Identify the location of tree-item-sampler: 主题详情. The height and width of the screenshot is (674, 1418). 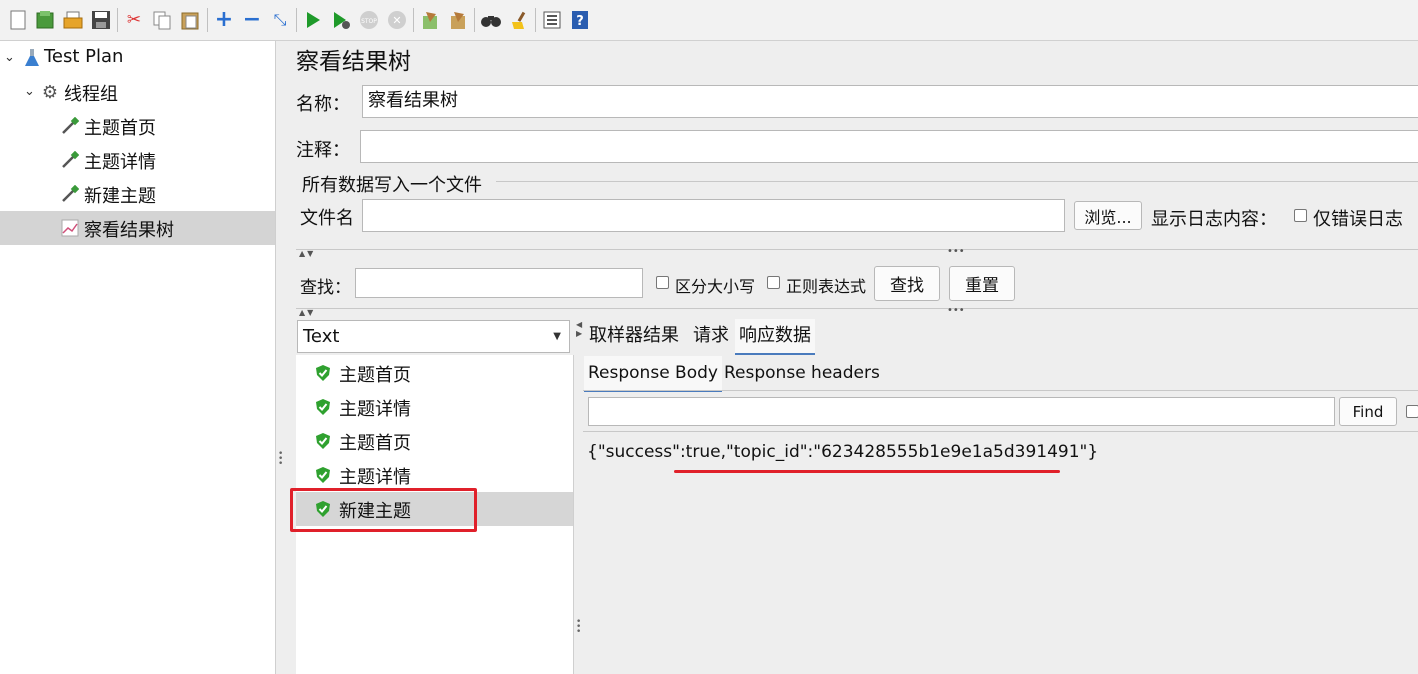
(137, 160).